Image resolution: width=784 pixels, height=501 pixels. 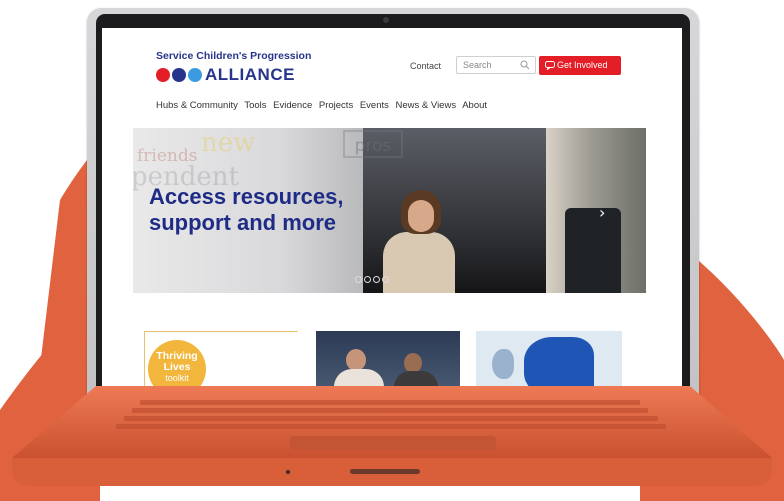 I want to click on nav-projects: Projects, so click(x=336, y=105).